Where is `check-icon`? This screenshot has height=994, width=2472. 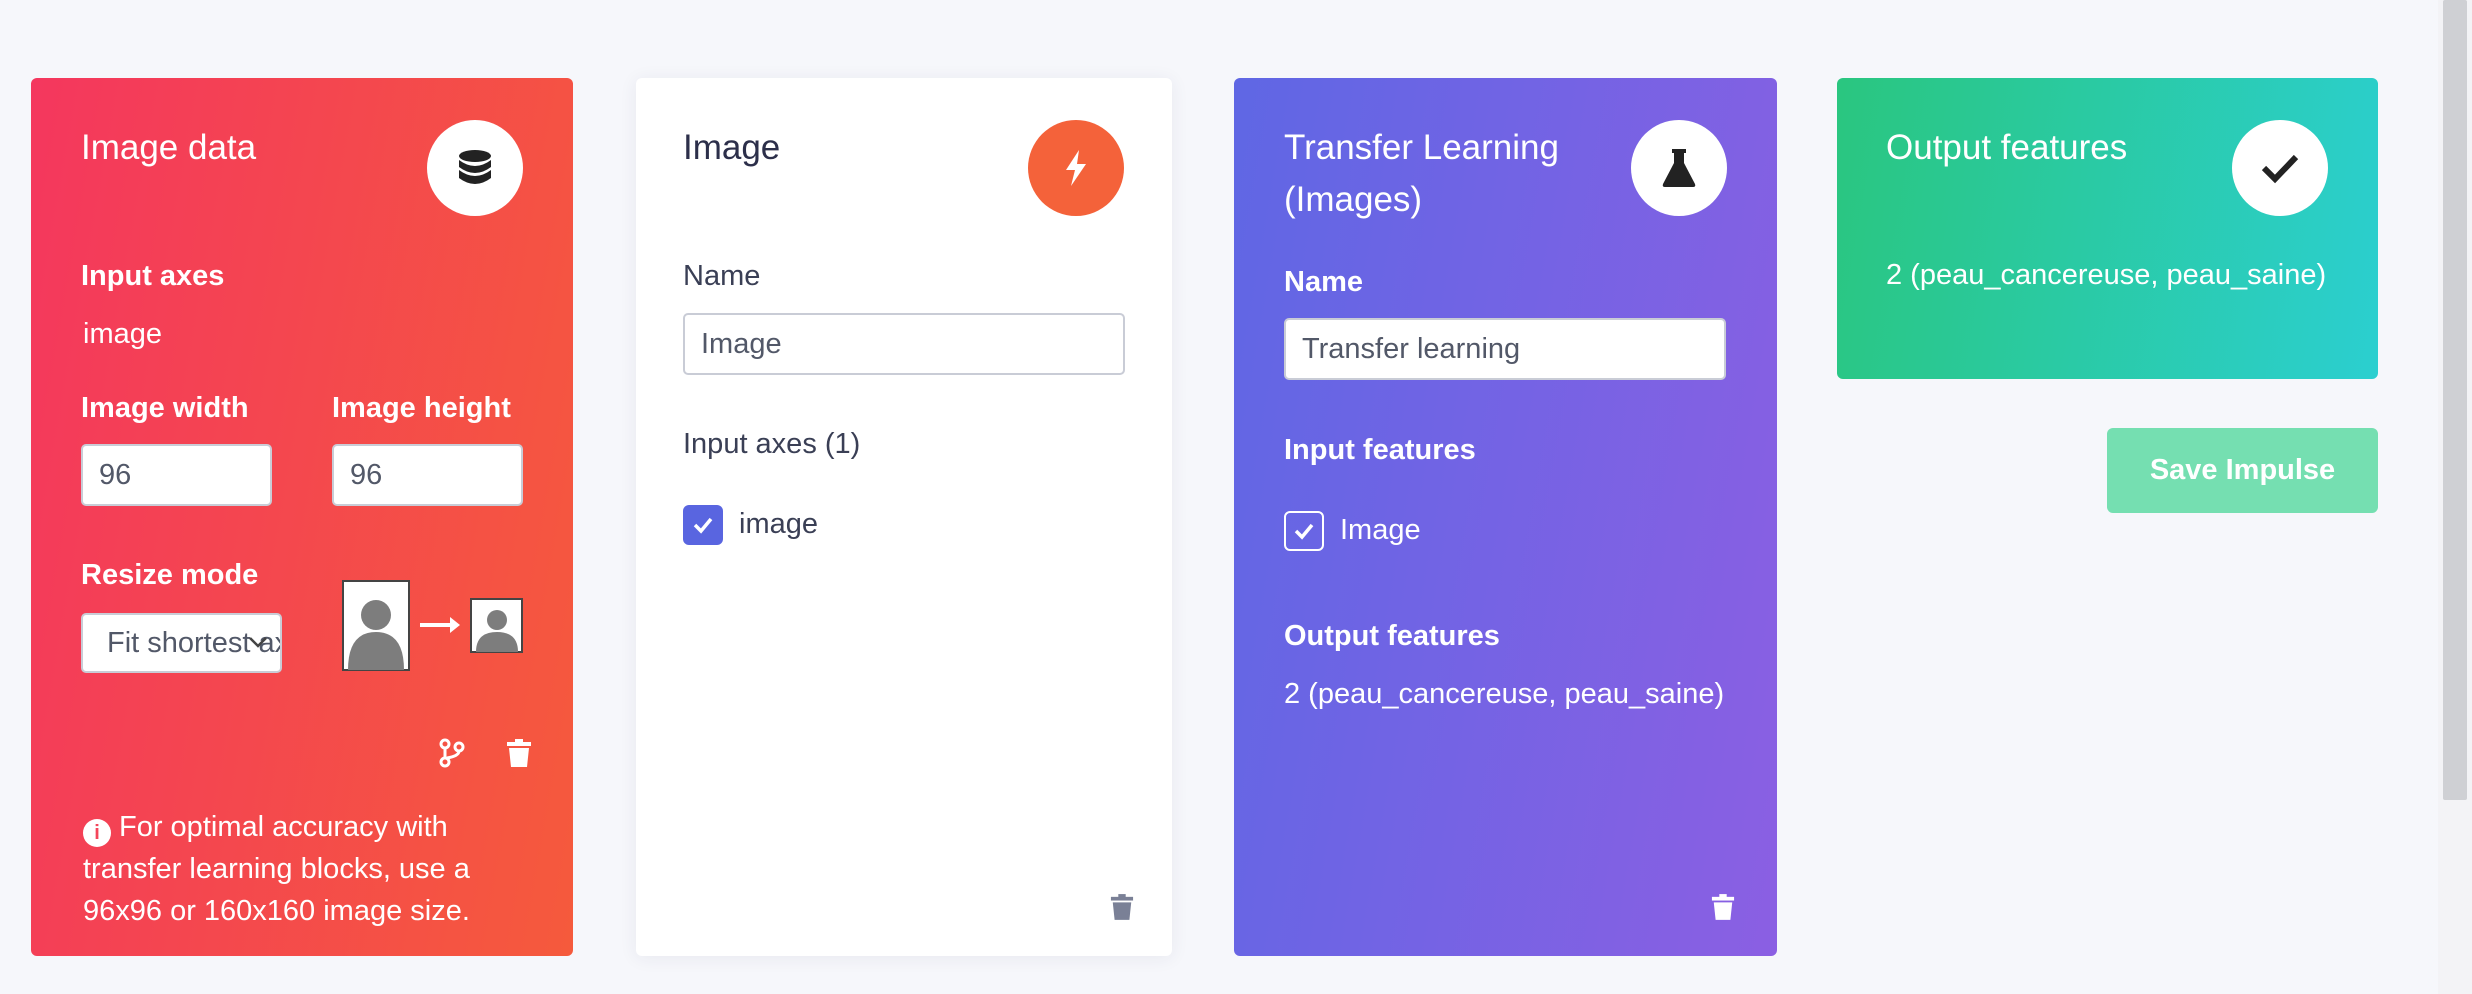
check-icon is located at coordinates (2280, 168).